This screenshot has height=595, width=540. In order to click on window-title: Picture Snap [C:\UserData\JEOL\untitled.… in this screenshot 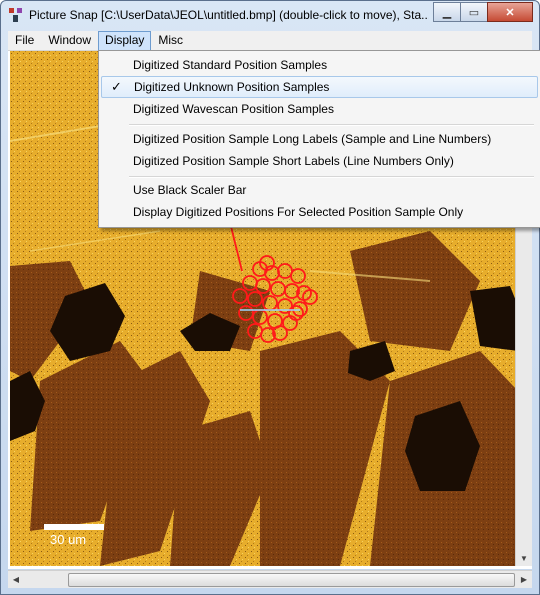, I will do `click(229, 15)`.